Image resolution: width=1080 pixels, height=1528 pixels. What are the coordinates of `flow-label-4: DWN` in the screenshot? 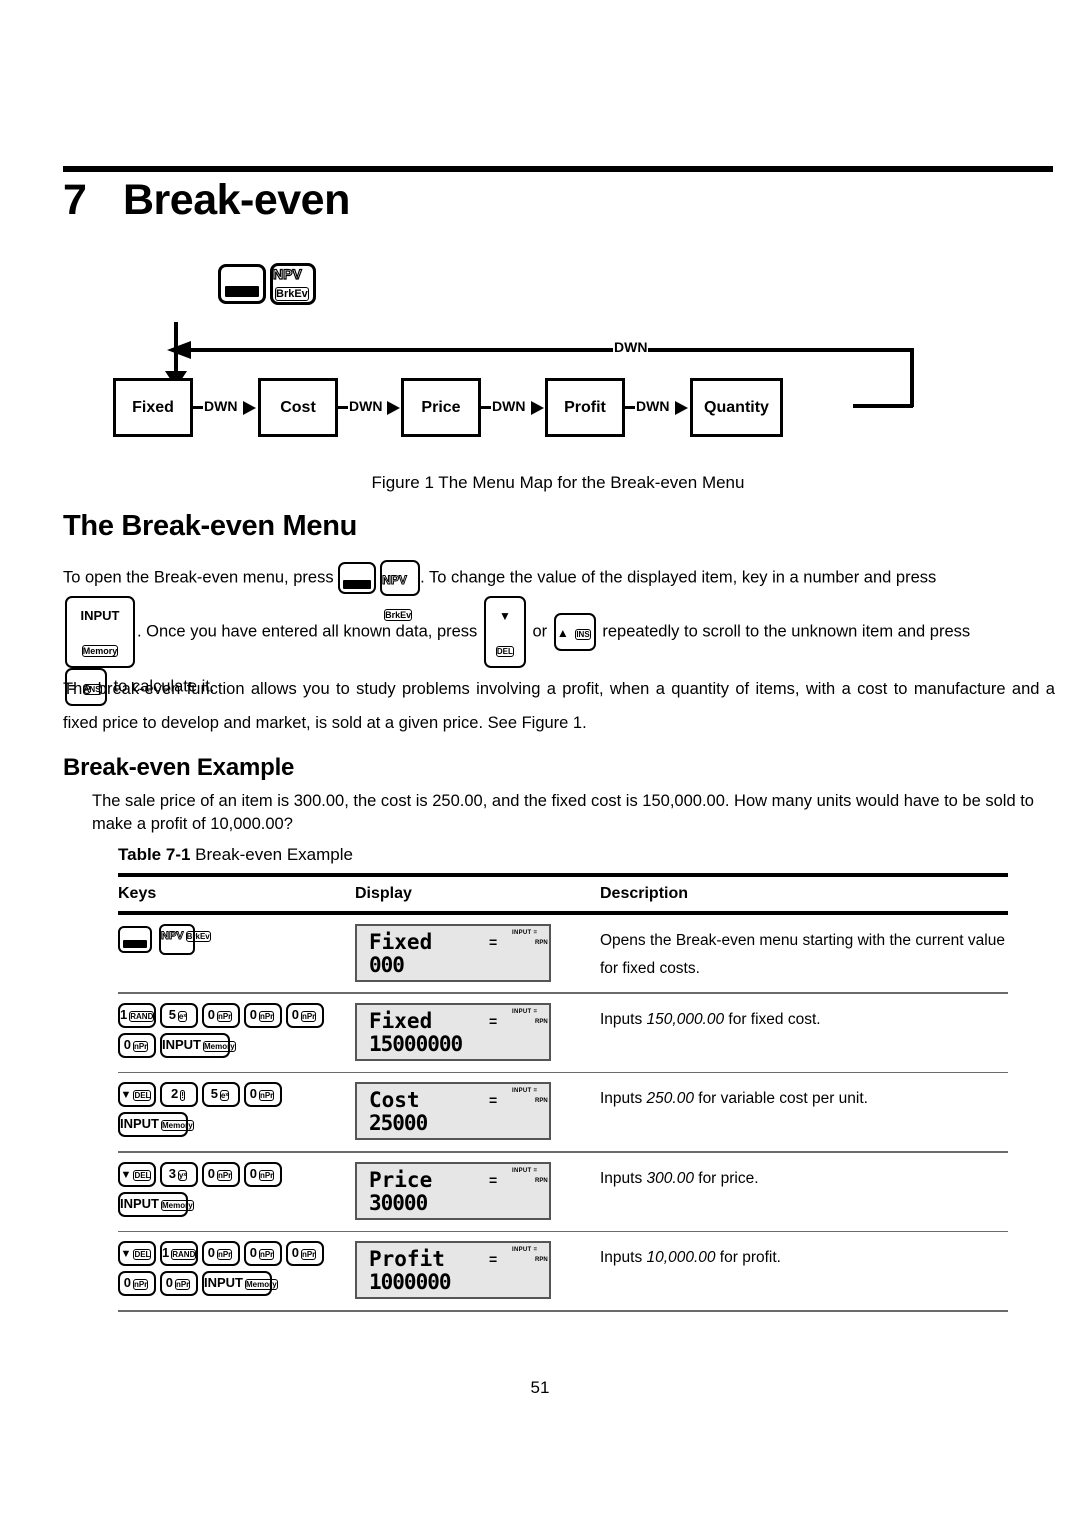 It's located at (653, 406).